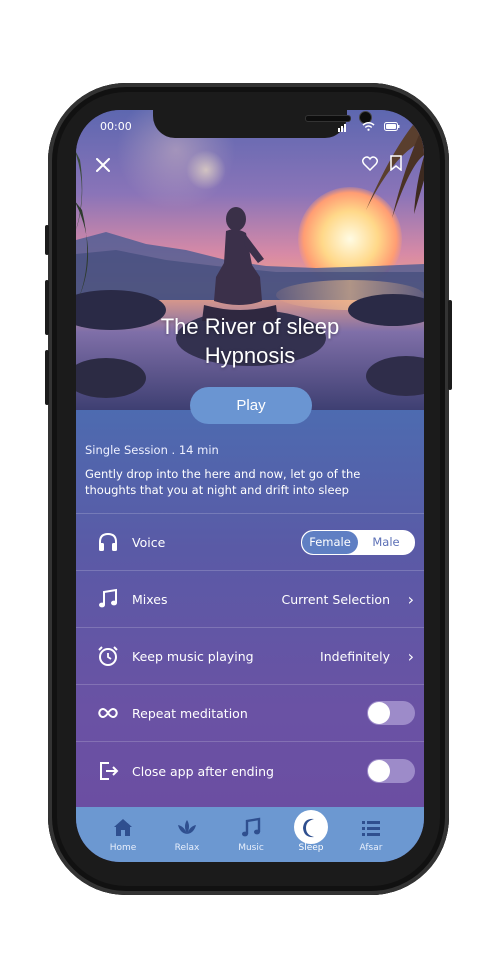 Image resolution: width=499 pixels, height=975 pixels. Describe the element at coordinates (342, 128) in the screenshot. I see `signal-icon` at that location.